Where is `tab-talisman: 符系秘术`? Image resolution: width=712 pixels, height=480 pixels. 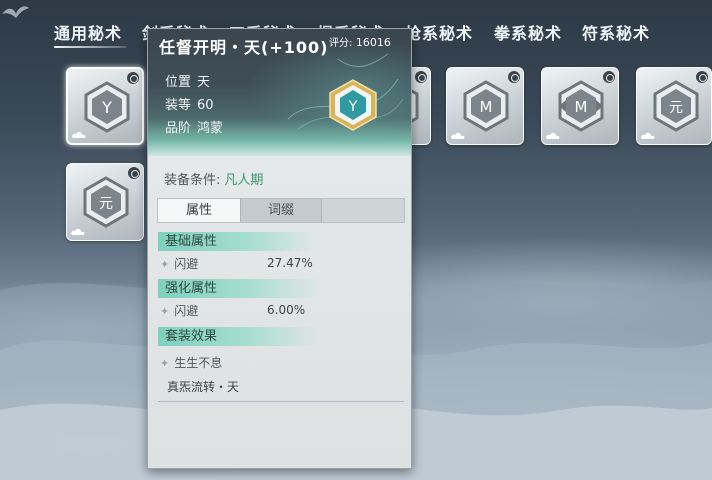
tab-talisman: 符系秘术 is located at coordinates (616, 33).